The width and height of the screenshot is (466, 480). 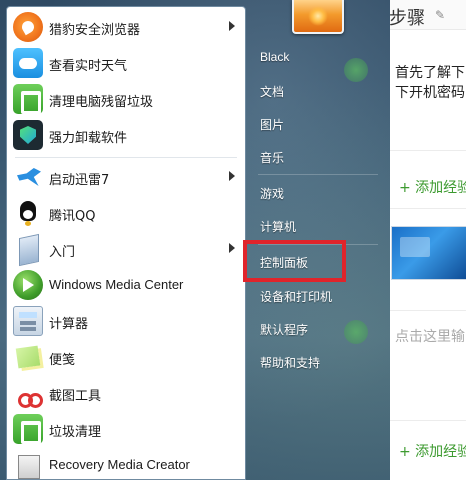 What do you see at coordinates (28, 465) in the screenshot?
I see `recovery-icon` at bounding box center [28, 465].